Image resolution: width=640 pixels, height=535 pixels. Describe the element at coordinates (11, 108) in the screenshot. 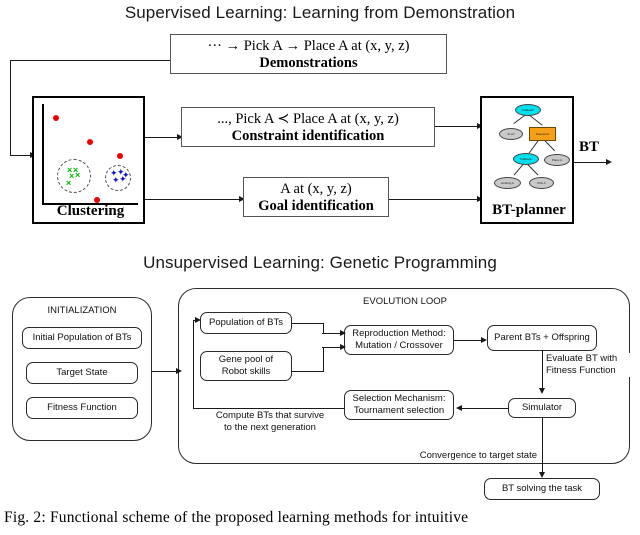

I see `connector-demo-left` at that location.